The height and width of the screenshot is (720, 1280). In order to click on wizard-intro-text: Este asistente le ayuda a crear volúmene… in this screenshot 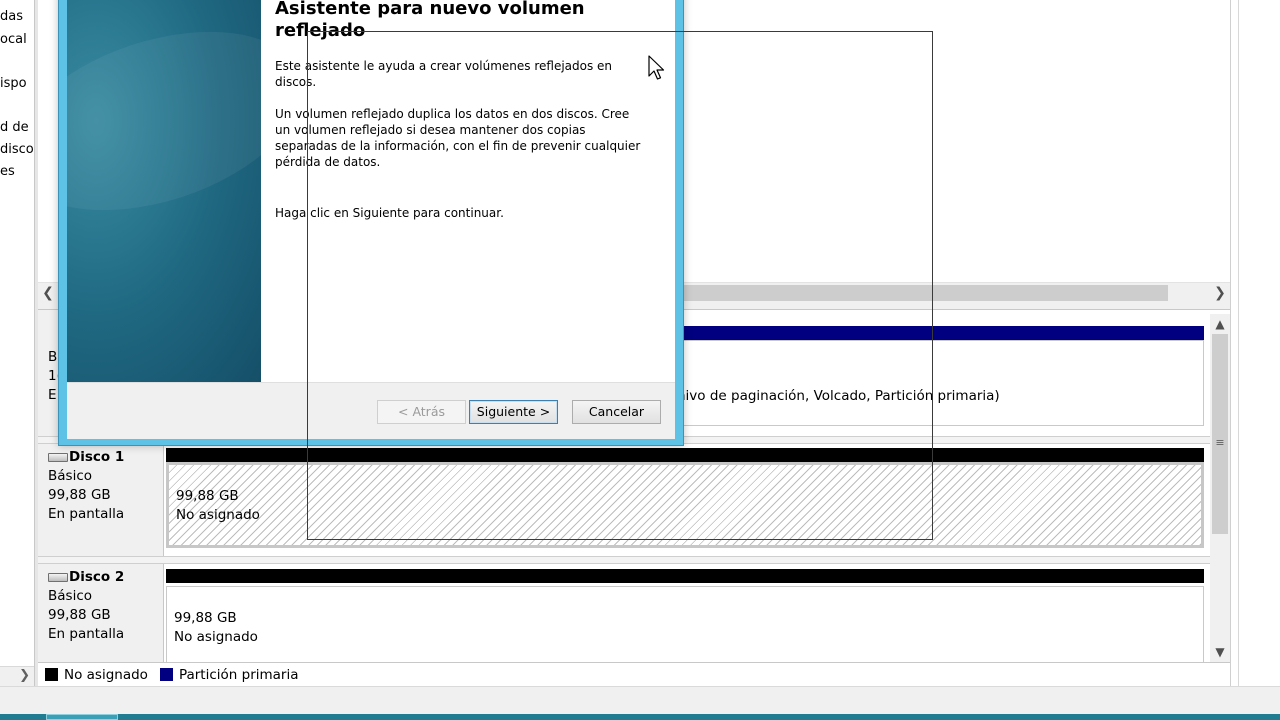, I will do `click(444, 74)`.